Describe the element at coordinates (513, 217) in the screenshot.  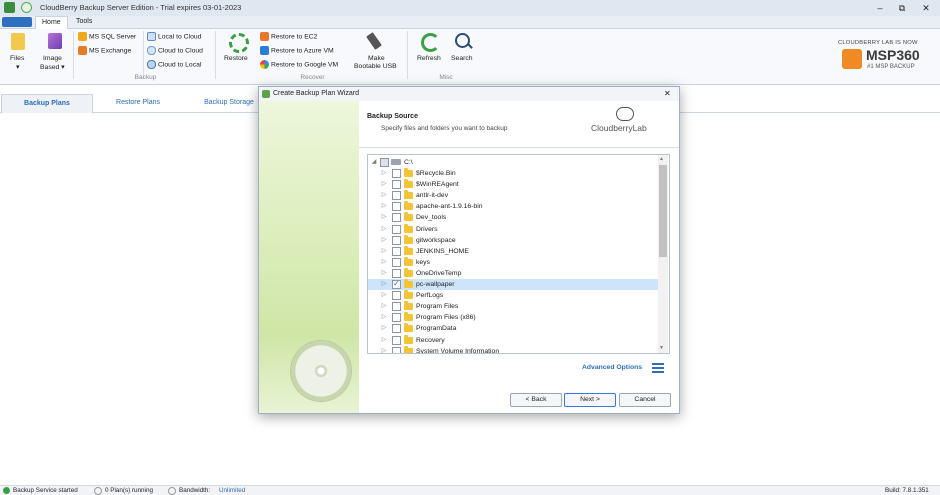
I see `folder-row: ▷ Dev_tools` at that location.